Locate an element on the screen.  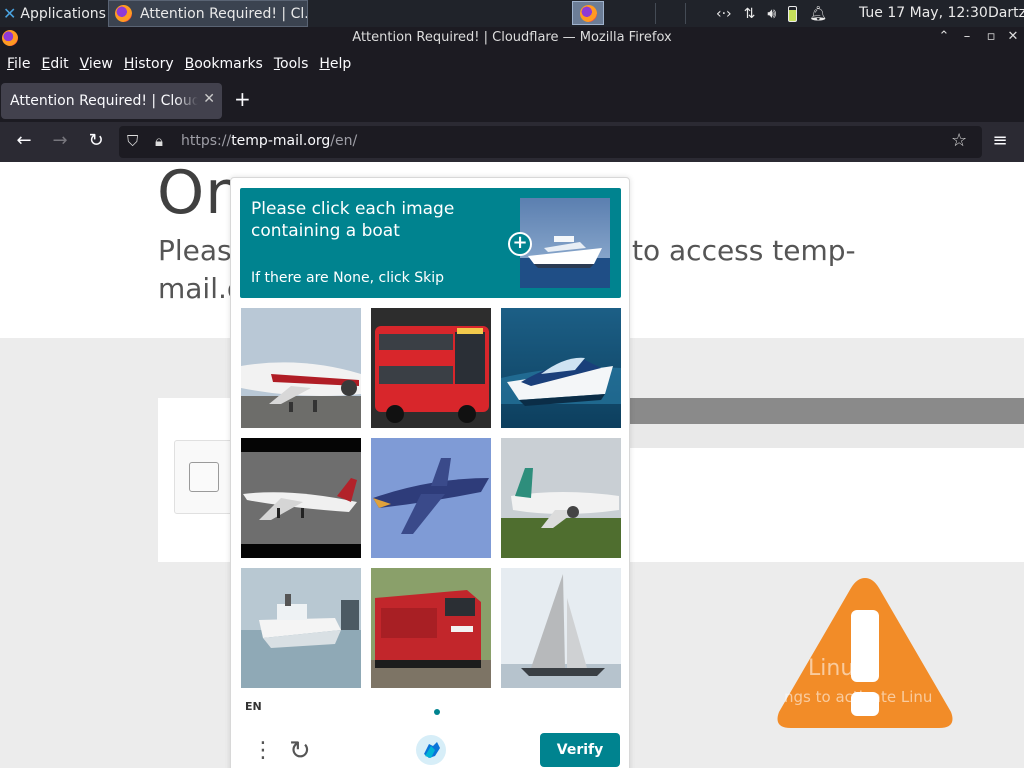
hamburger-menu-icon: ≡ is located at coordinates (1000, 140).